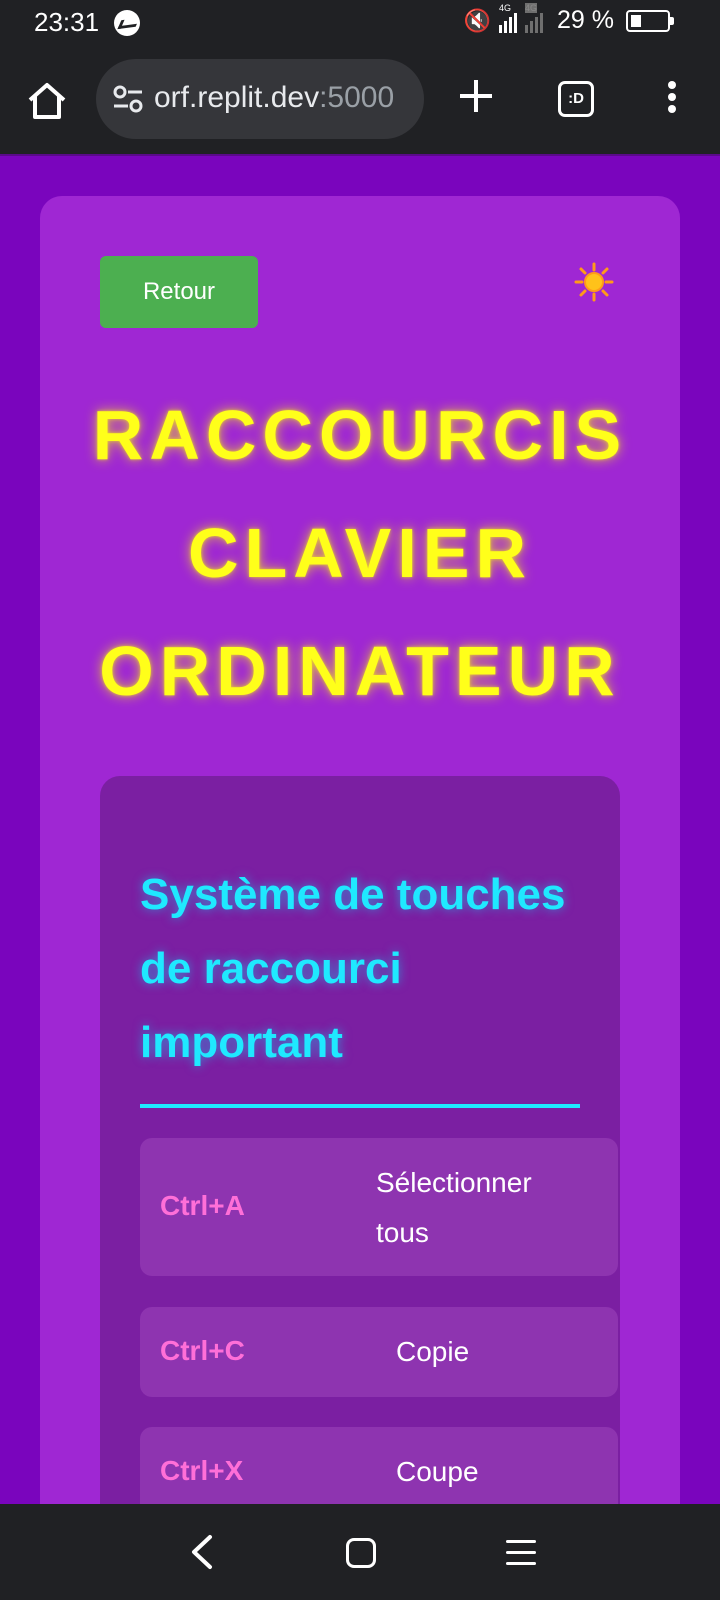 Image resolution: width=720 pixels, height=1600 pixels. I want to click on signal-icon: 4G, so click(508, 18).